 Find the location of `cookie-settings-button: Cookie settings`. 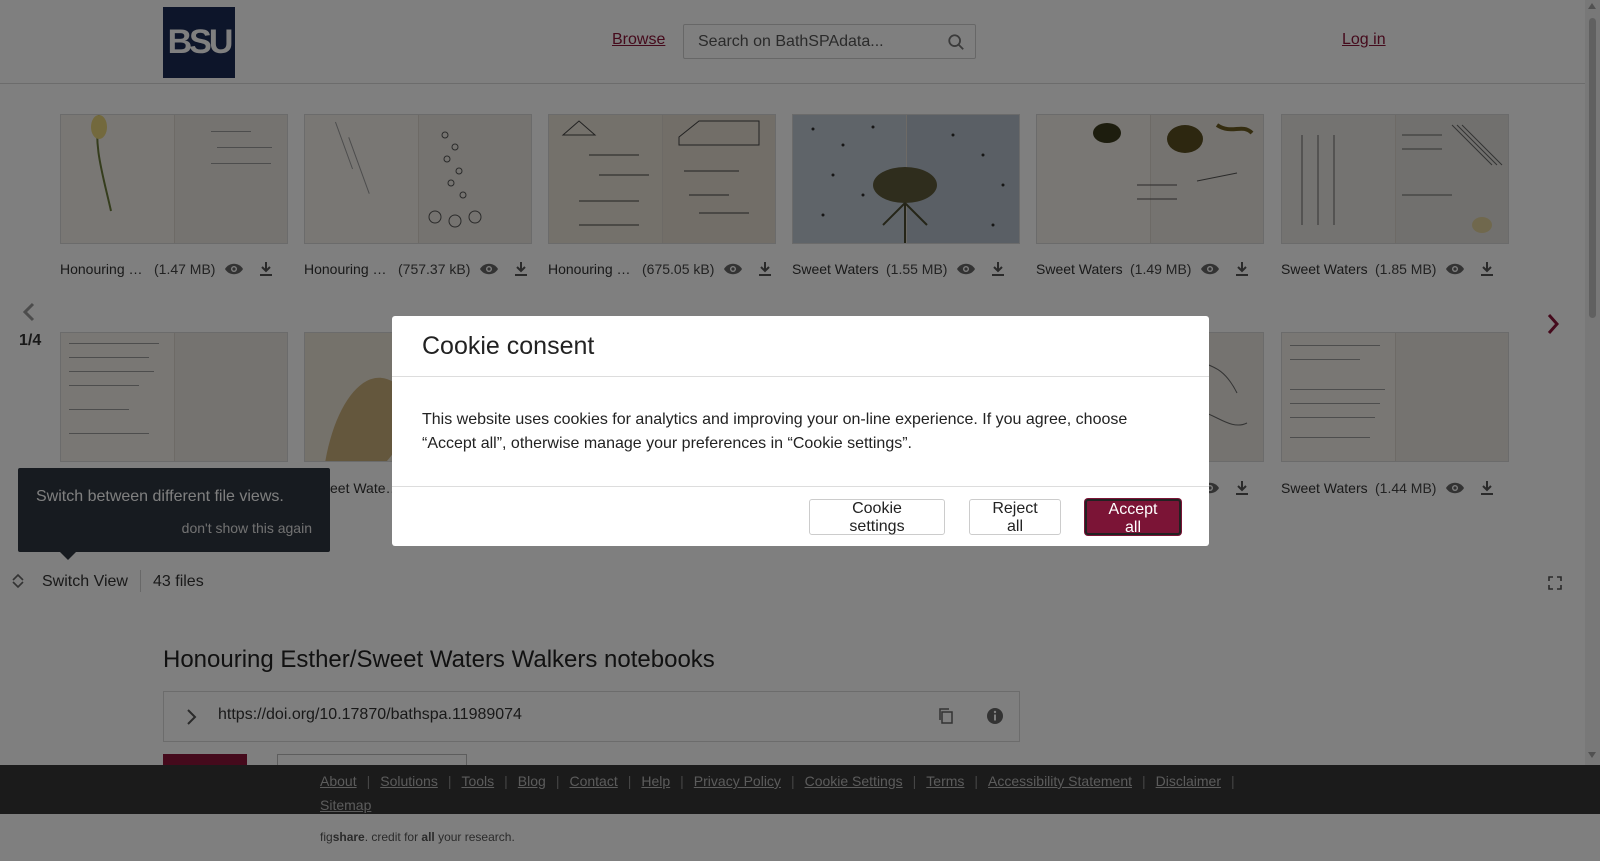

cookie-settings-button: Cookie settings is located at coordinates (877, 517).